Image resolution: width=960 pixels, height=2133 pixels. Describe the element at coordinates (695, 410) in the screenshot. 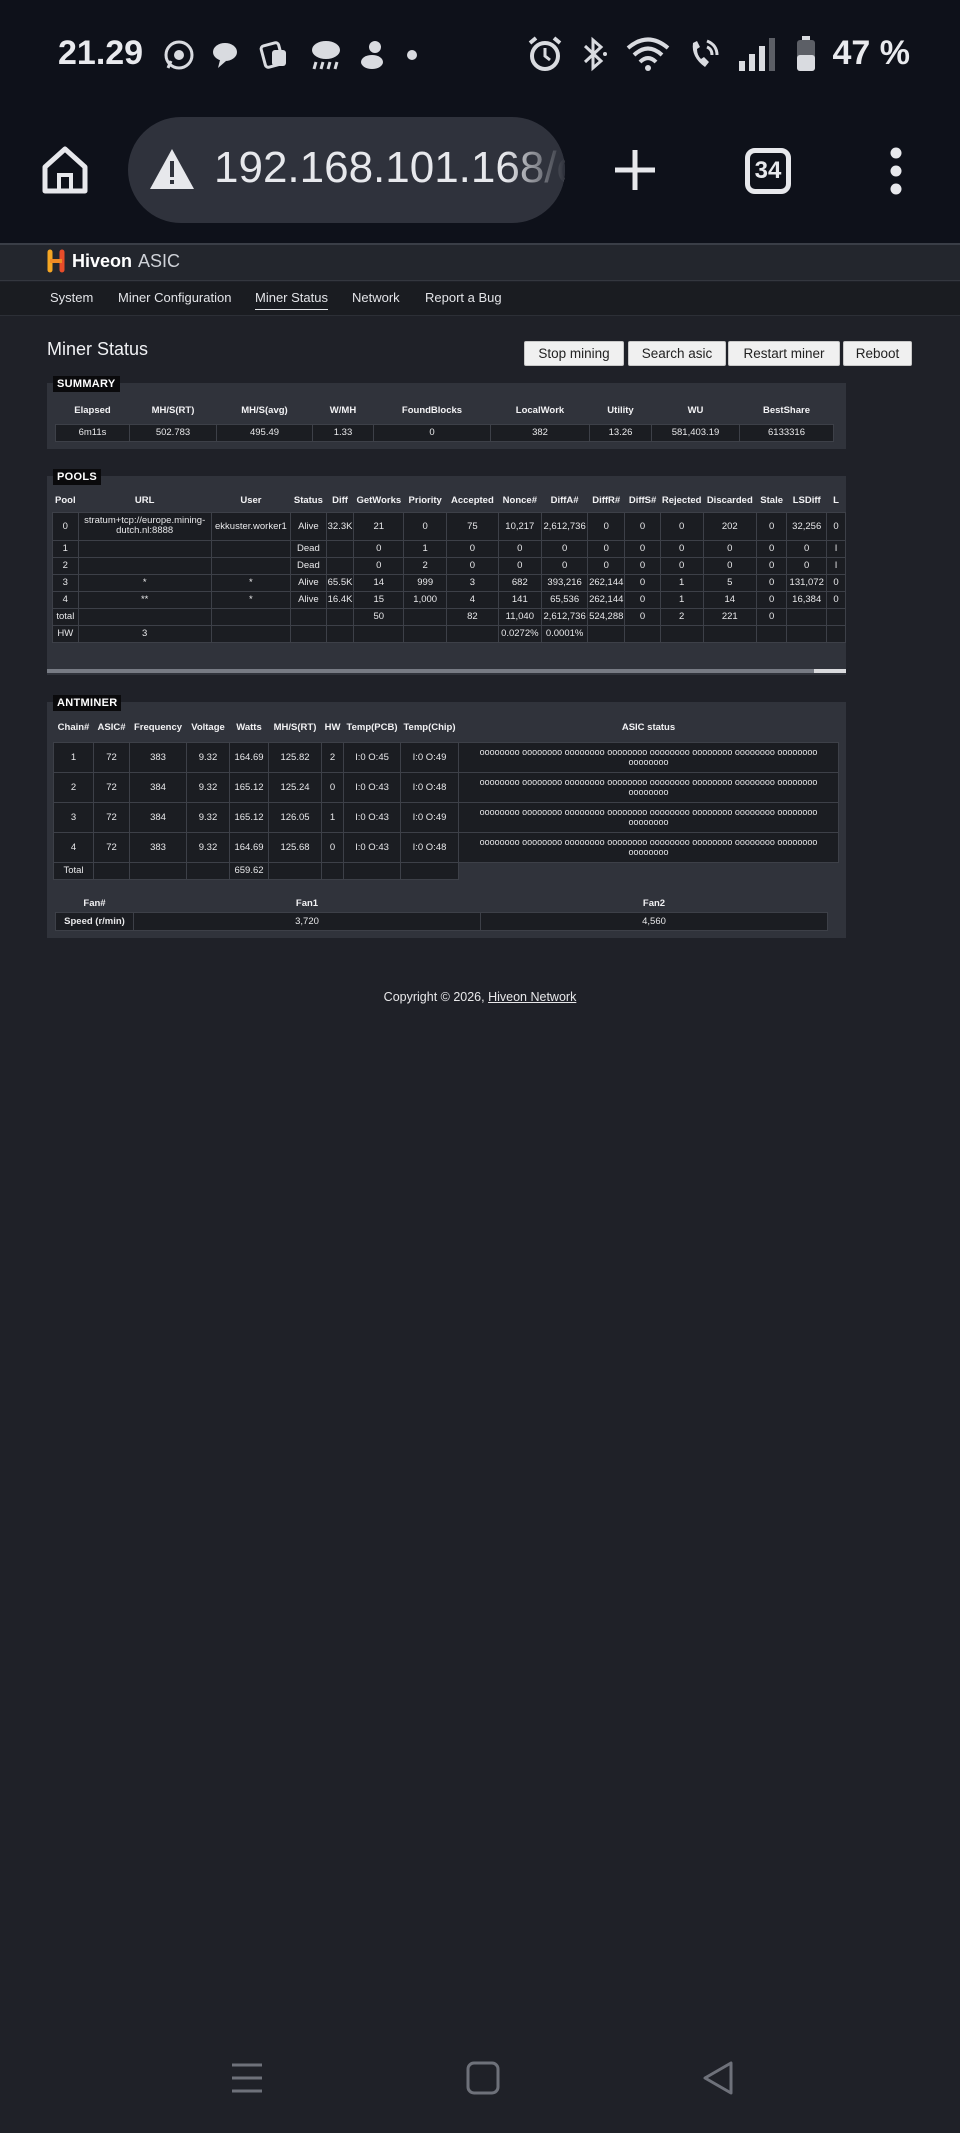

I see `summary-header: WU` at that location.